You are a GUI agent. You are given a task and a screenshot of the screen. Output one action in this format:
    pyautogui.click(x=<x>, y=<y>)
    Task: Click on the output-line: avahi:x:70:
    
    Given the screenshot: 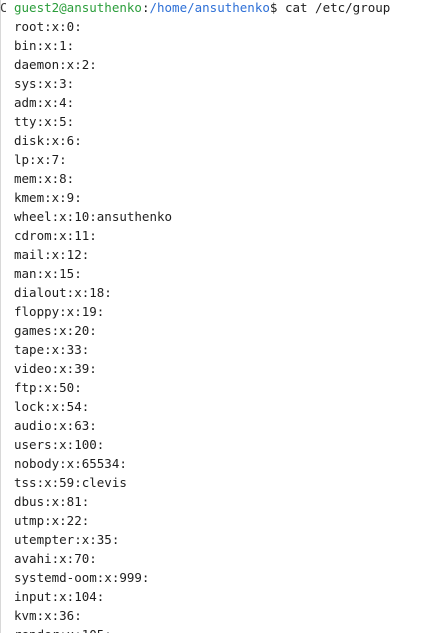 What is the action you would take?
    pyautogui.click(x=55, y=558)
    